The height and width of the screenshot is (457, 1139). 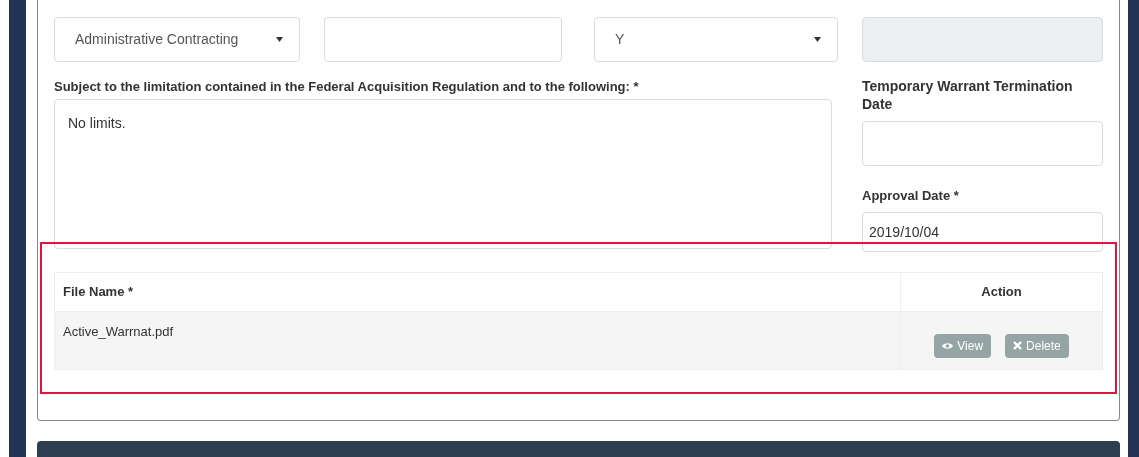 I want to click on eye-icon, so click(x=948, y=345).